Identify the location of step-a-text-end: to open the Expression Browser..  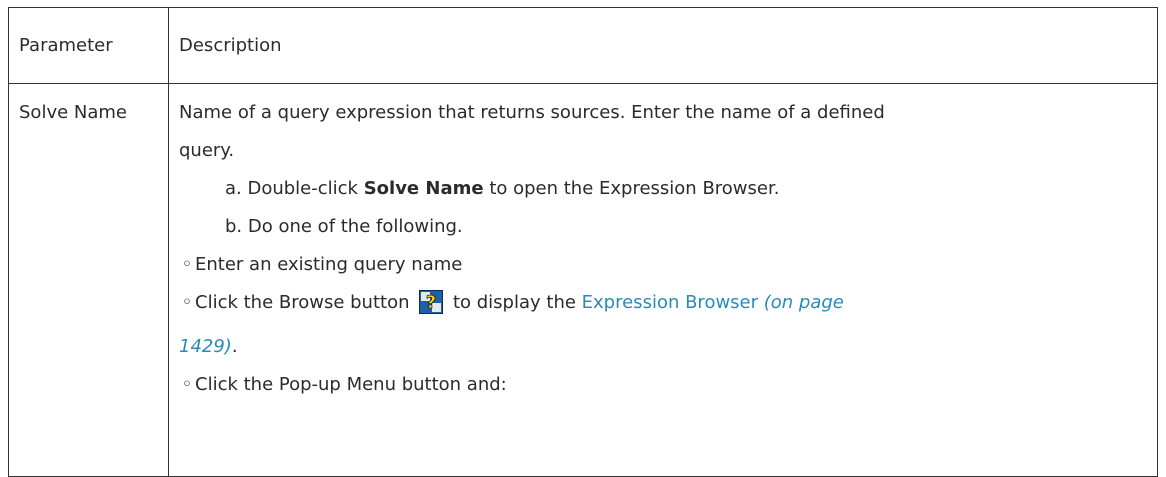
(631, 188).